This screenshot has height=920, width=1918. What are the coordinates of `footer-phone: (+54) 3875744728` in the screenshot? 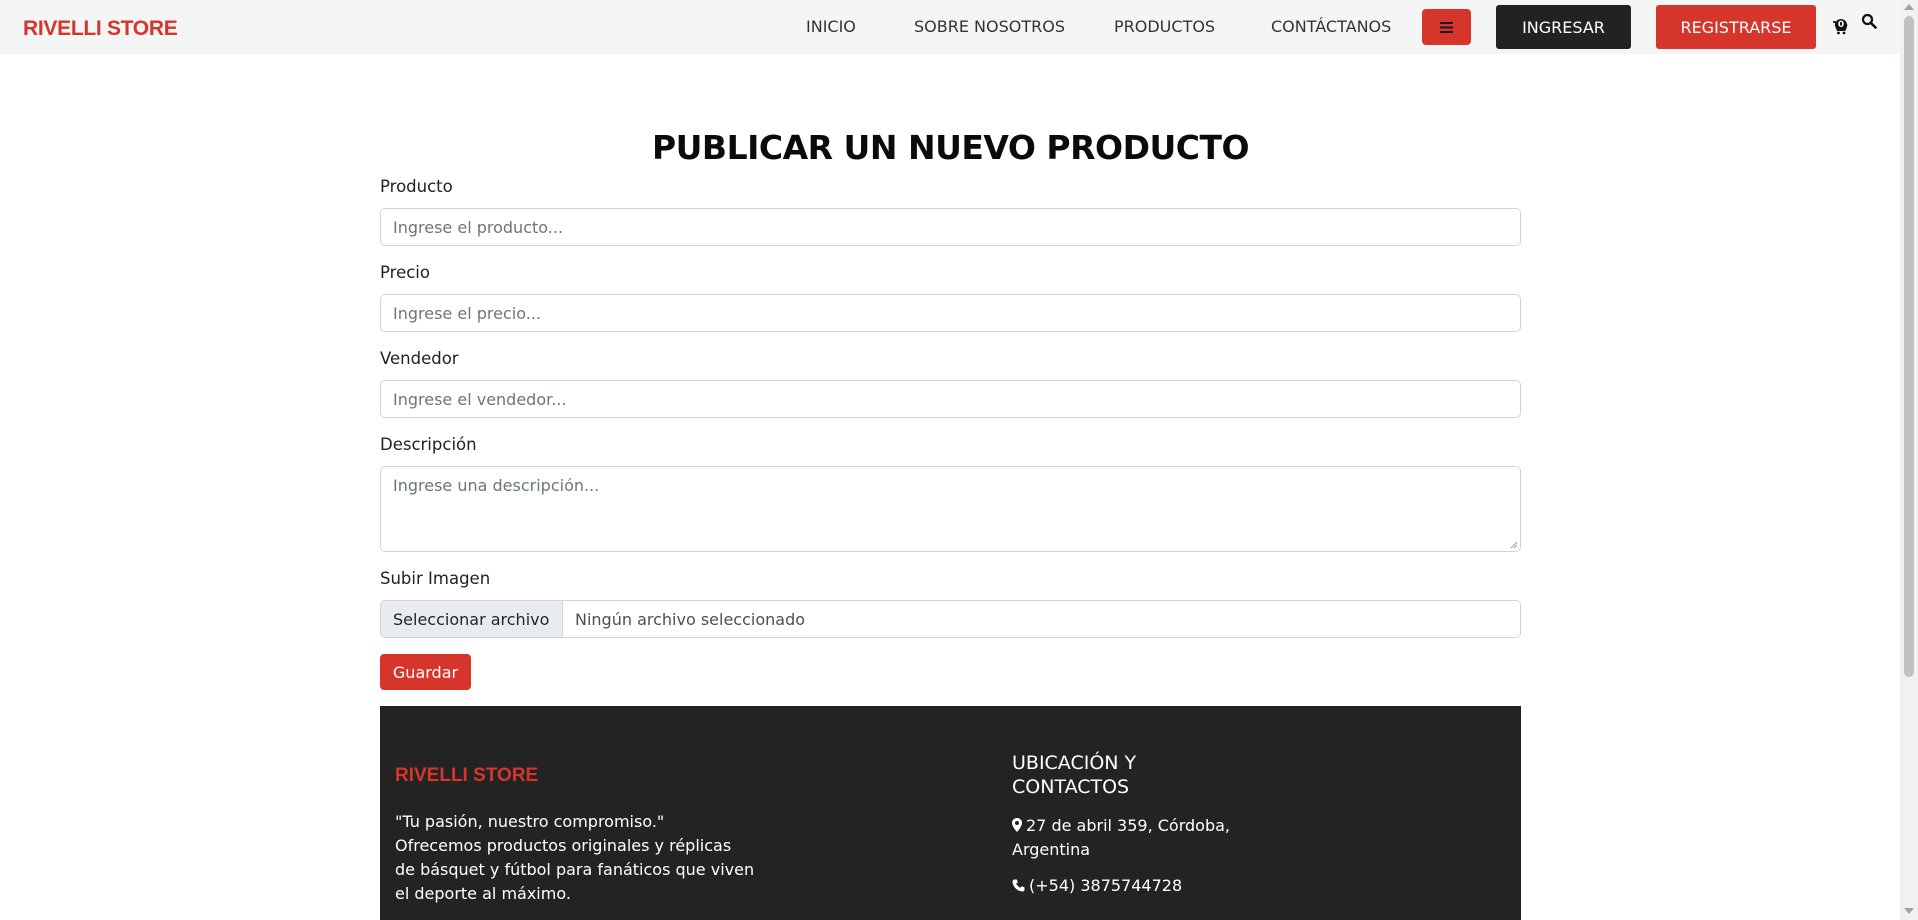 It's located at (1097, 885).